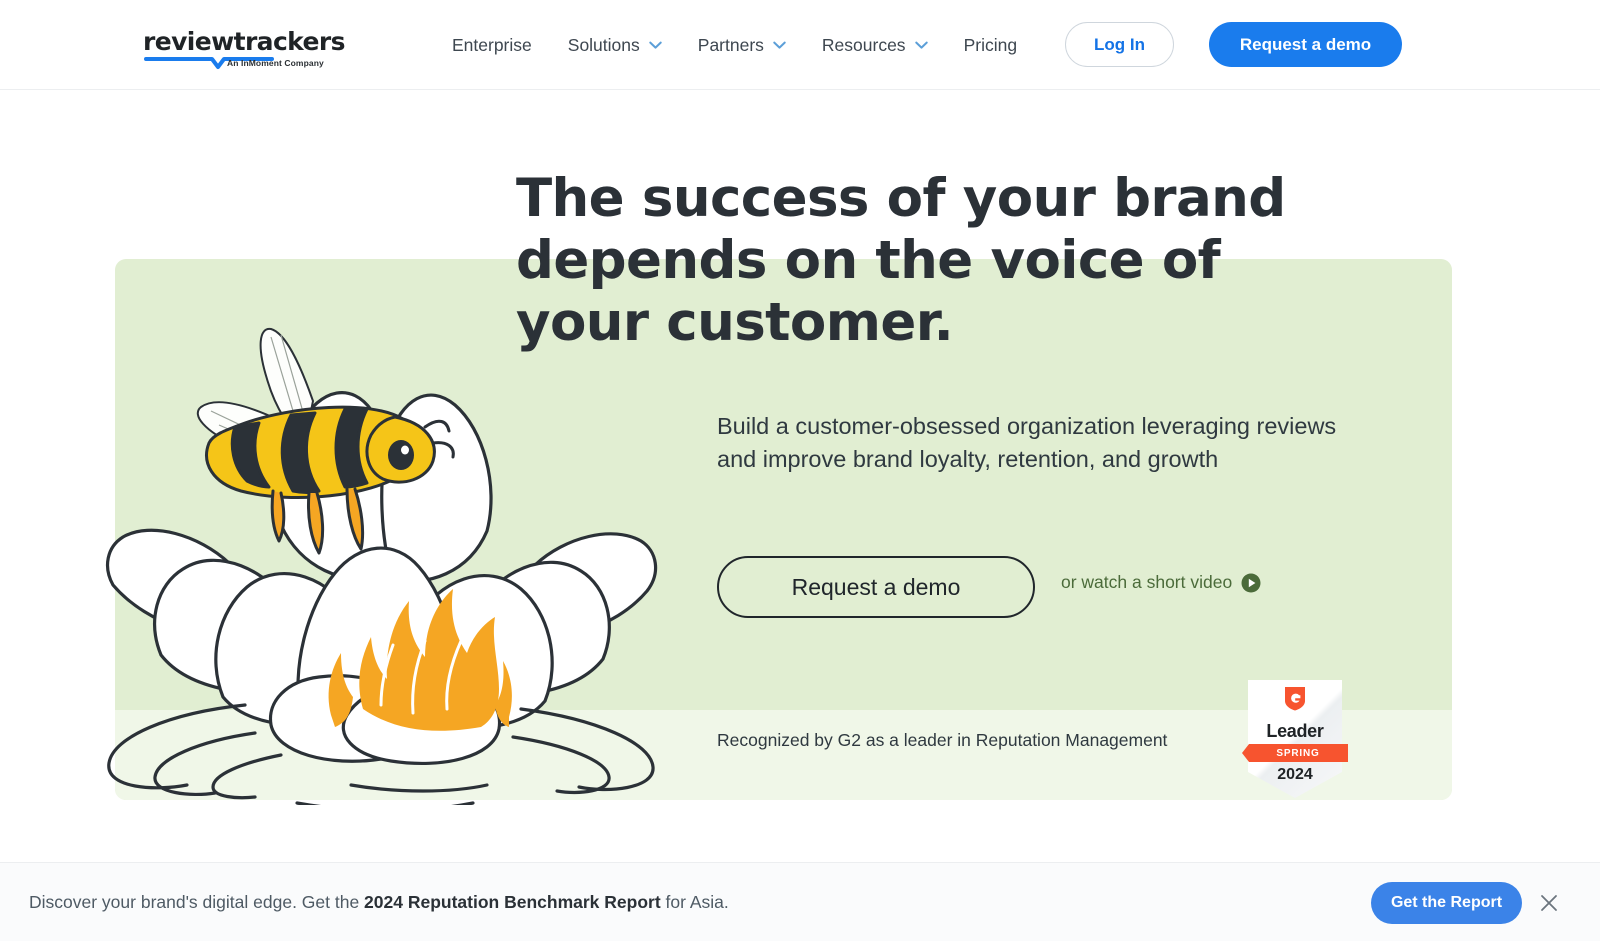 Image resolution: width=1600 pixels, height=941 pixels. What do you see at coordinates (1446, 903) in the screenshot?
I see `get-report-button: Get the Report` at bounding box center [1446, 903].